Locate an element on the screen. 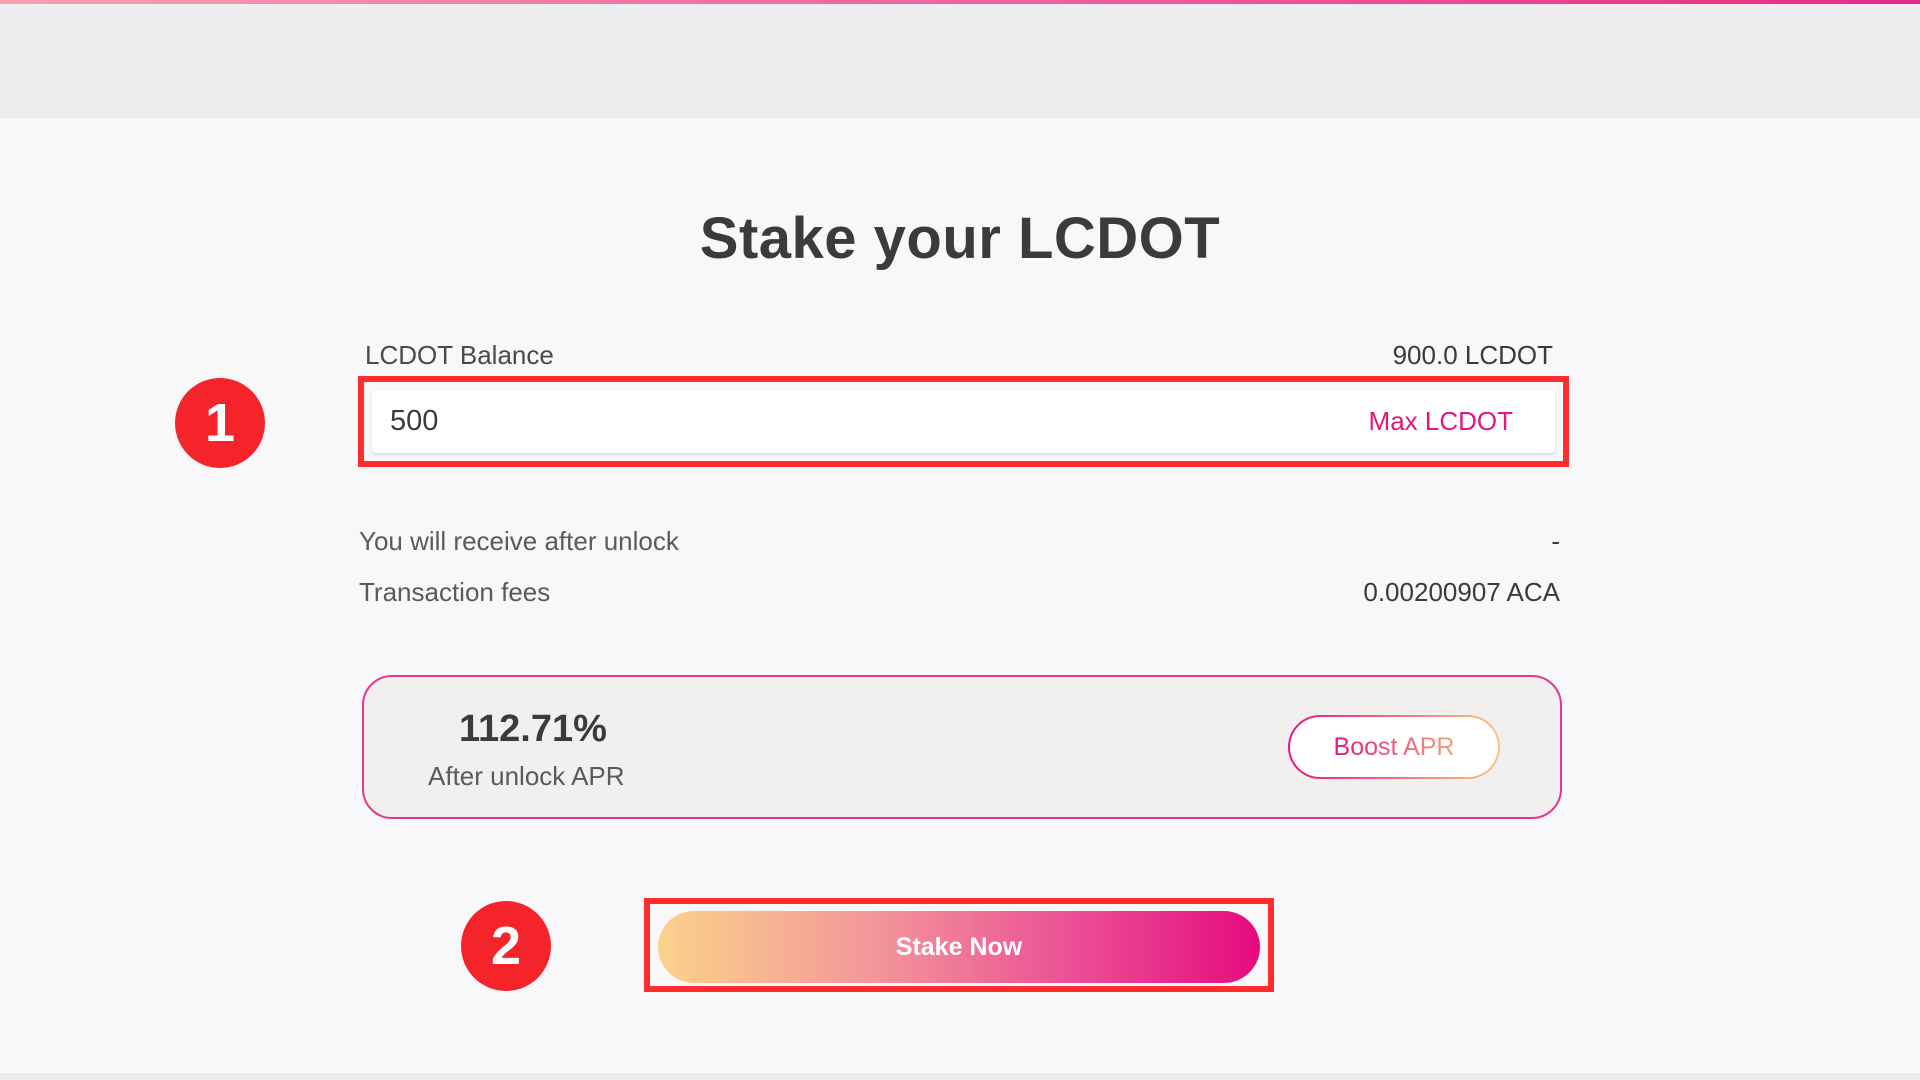  amount-input is located at coordinates (822, 421).